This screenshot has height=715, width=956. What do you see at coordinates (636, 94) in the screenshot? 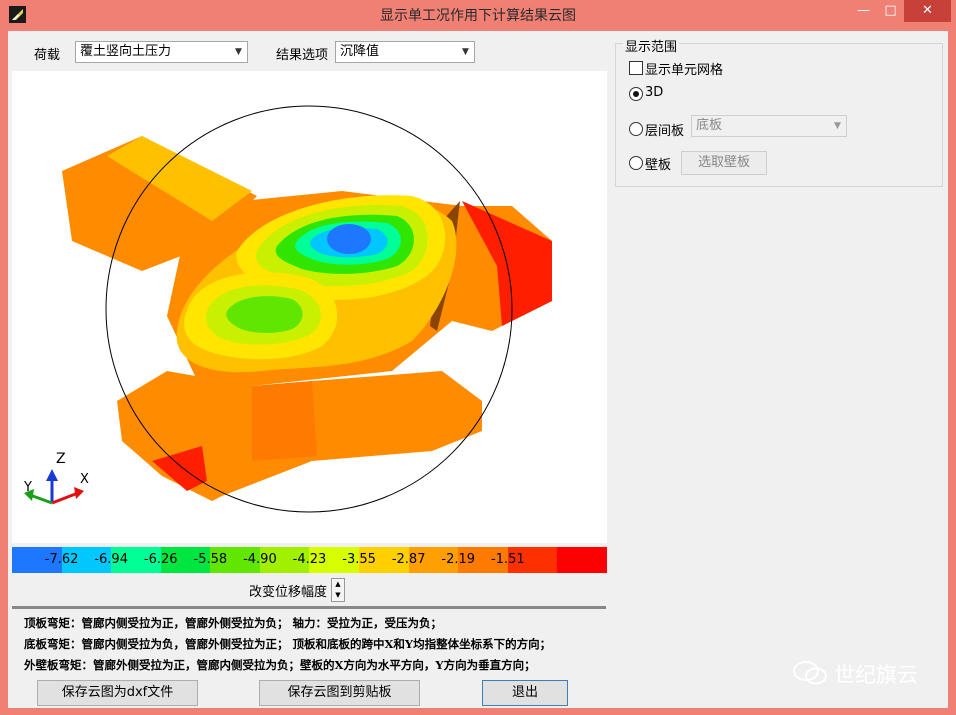
I see `radio-3d` at bounding box center [636, 94].